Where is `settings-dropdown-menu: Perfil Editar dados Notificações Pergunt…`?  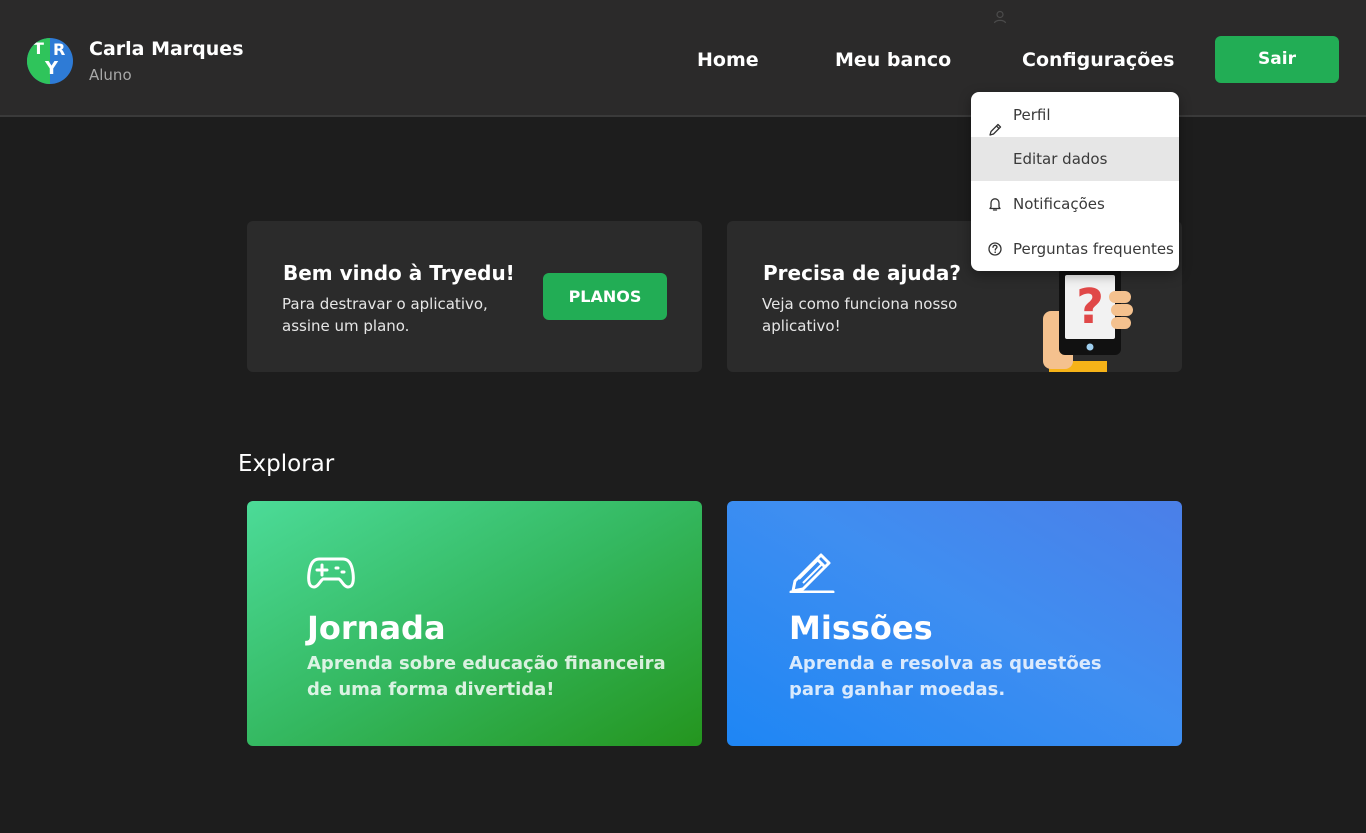 settings-dropdown-menu: Perfil Editar dados Notificações Pergunt… is located at coordinates (1075, 181).